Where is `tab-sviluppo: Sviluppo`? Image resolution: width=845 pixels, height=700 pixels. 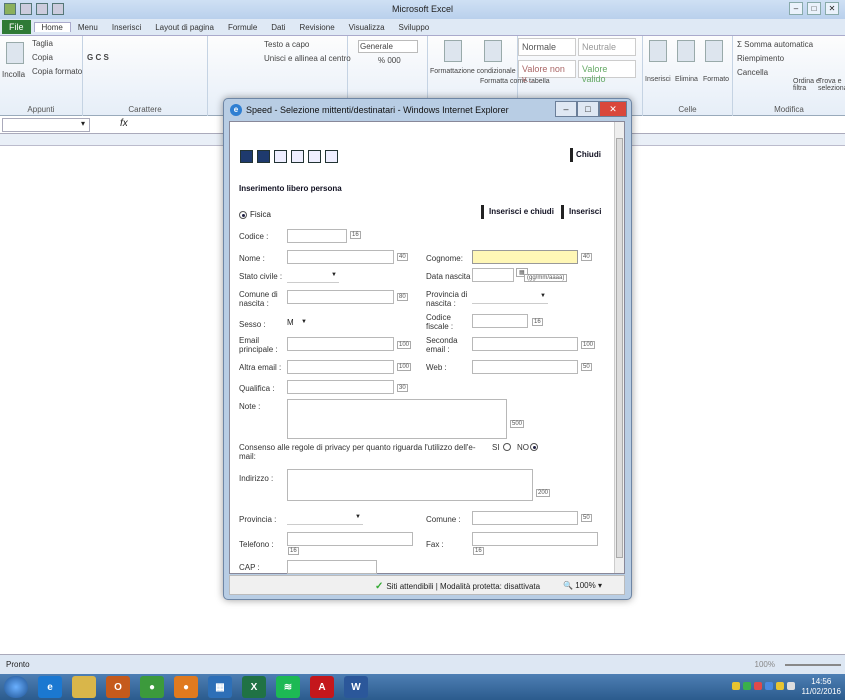
tab-sviluppo: Sviluppo is located at coordinates (414, 27).